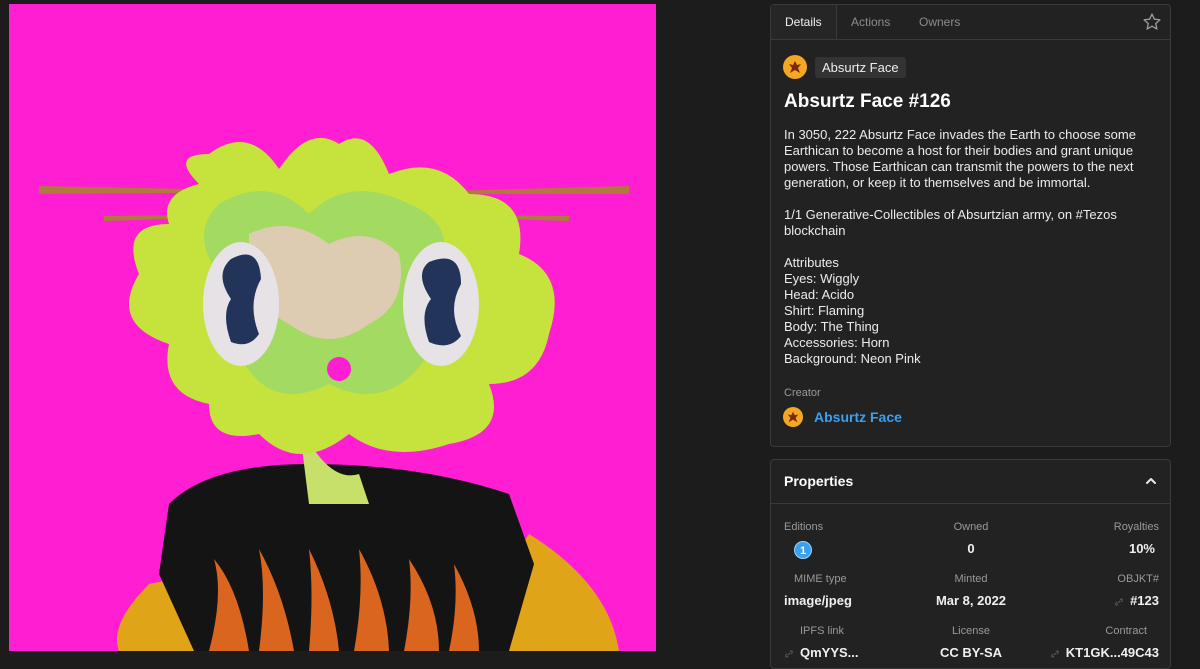  Describe the element at coordinates (1094, 590) in the screenshot. I see `prop-objkt: OBJKT# #123` at that location.